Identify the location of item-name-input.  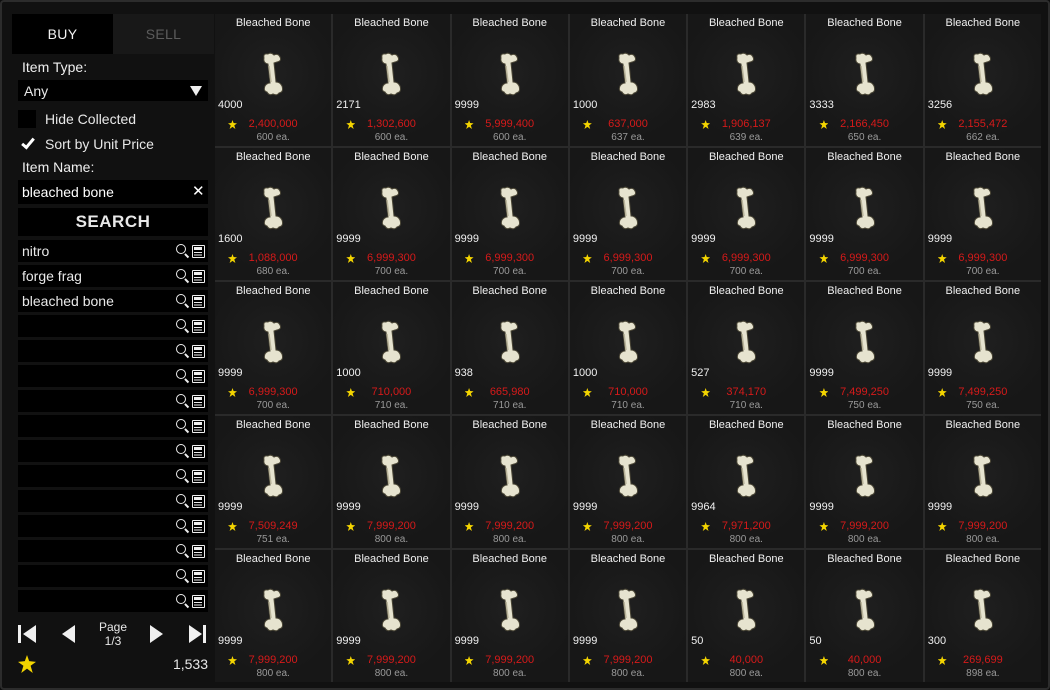
(113, 192).